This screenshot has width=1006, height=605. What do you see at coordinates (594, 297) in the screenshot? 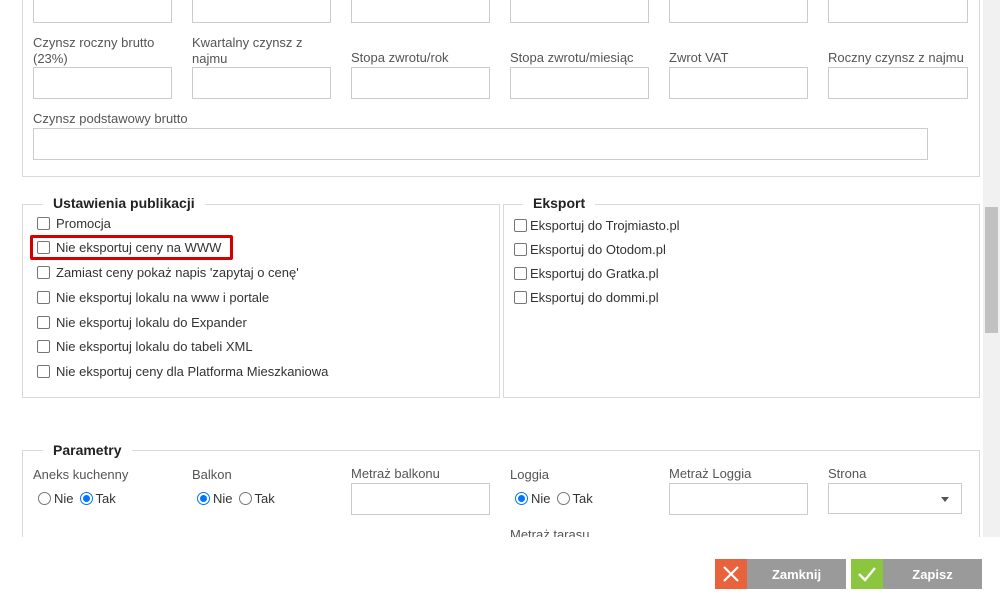
I see `export-dommi-label: Eksportuj do dommi.pl` at bounding box center [594, 297].